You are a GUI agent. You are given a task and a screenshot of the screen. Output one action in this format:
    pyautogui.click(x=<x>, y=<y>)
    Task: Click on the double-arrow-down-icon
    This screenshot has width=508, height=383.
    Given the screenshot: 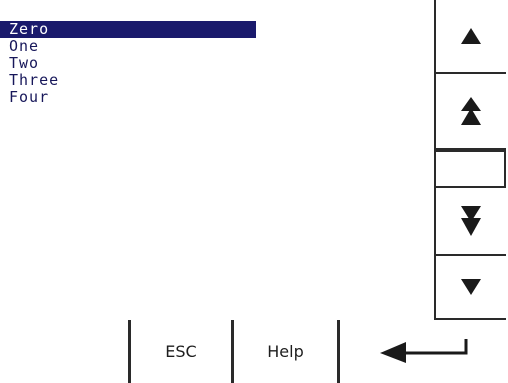 What is the action you would take?
    pyautogui.click(x=471, y=221)
    